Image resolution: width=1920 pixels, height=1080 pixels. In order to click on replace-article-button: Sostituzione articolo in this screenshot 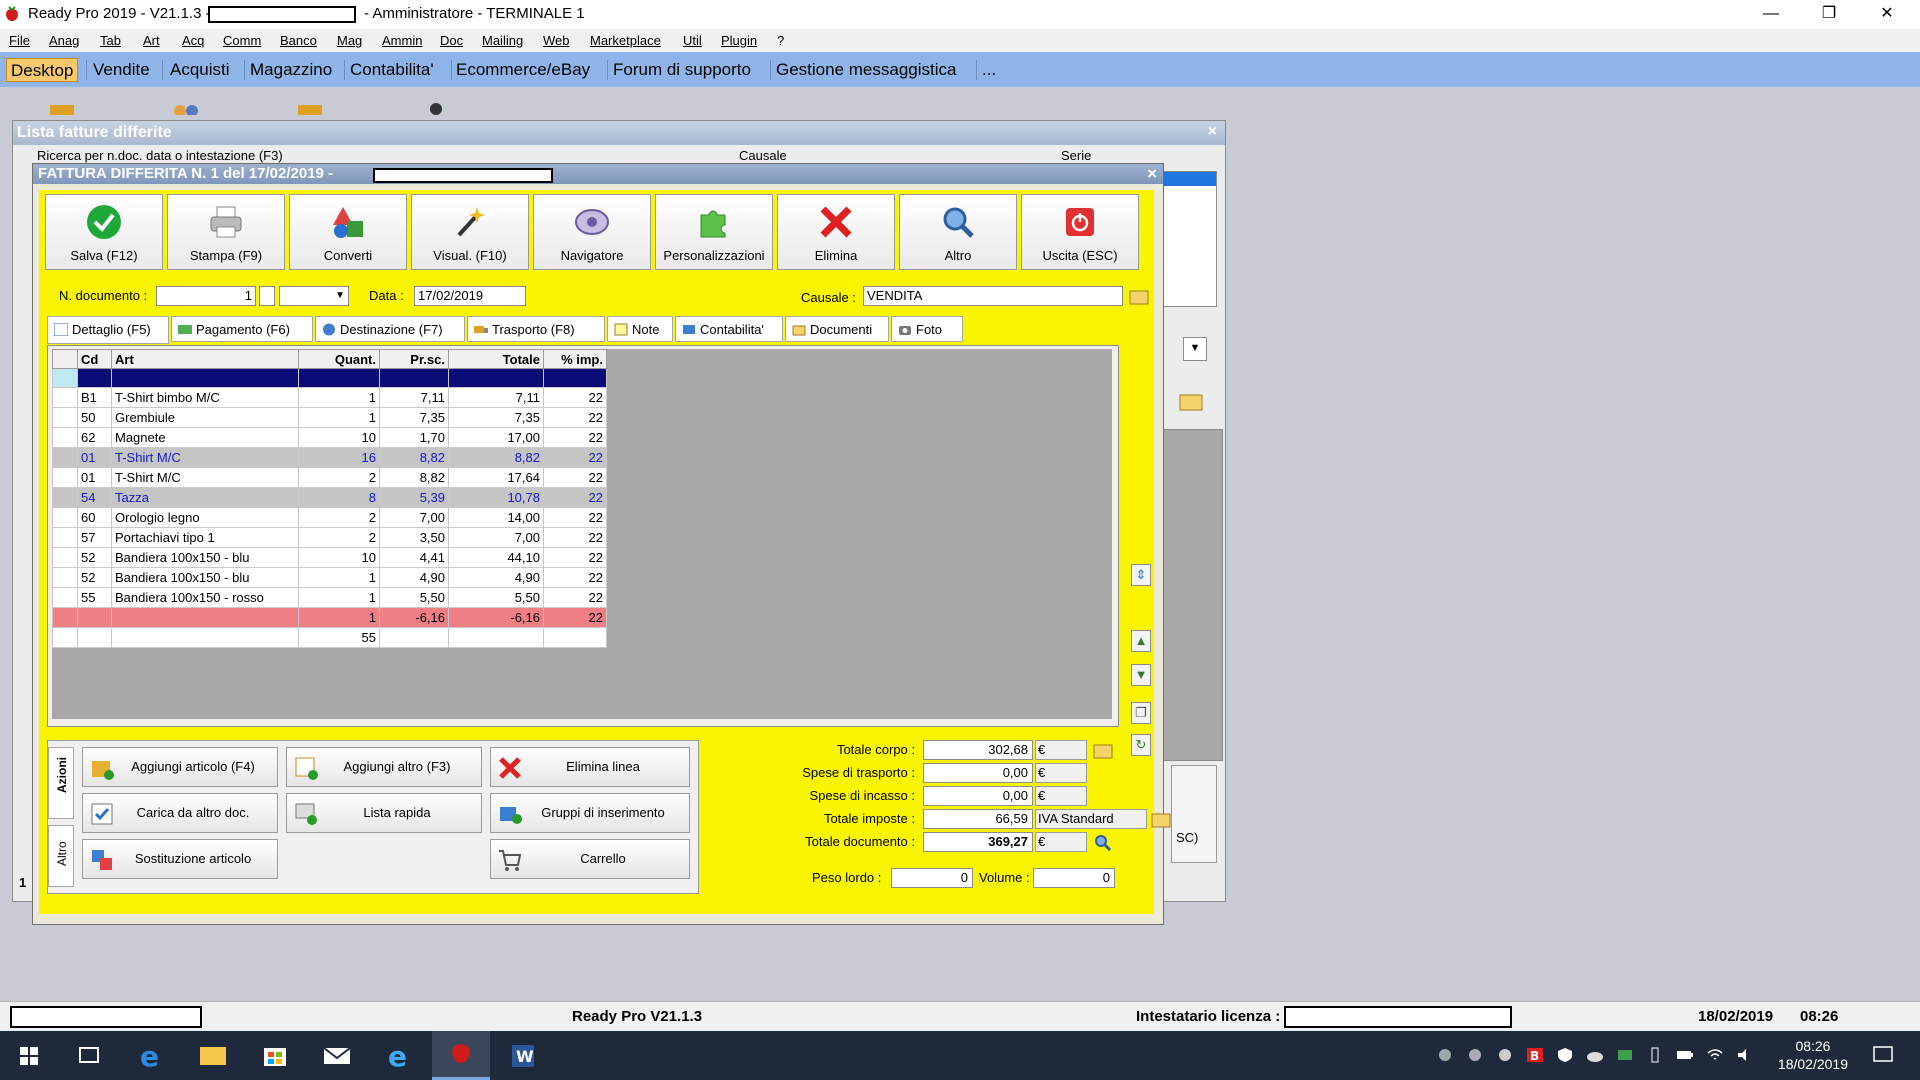, I will do `click(180, 859)`.